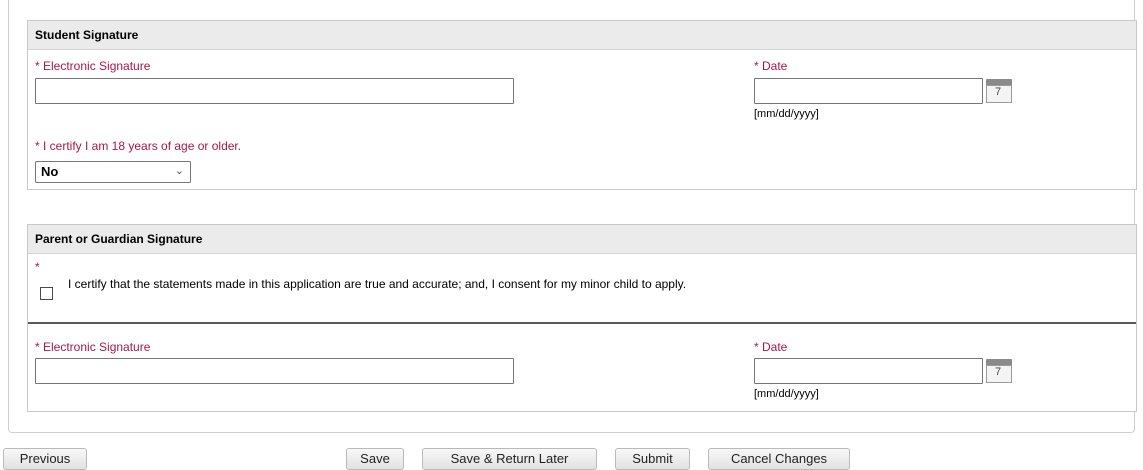 The image size is (1143, 470). Describe the element at coordinates (375, 459) in the screenshot. I see `save-button: Save` at that location.